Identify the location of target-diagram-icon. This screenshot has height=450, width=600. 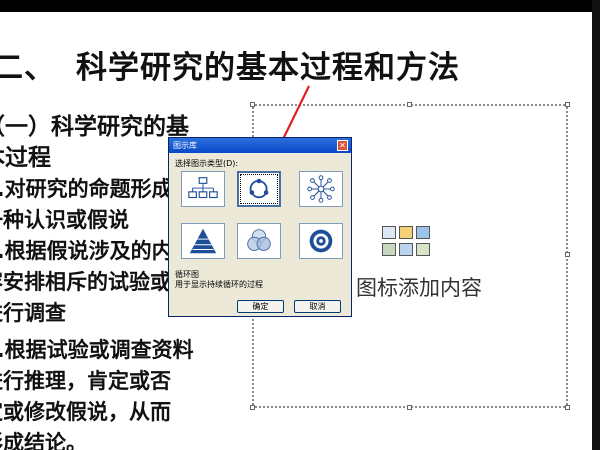
(321, 241).